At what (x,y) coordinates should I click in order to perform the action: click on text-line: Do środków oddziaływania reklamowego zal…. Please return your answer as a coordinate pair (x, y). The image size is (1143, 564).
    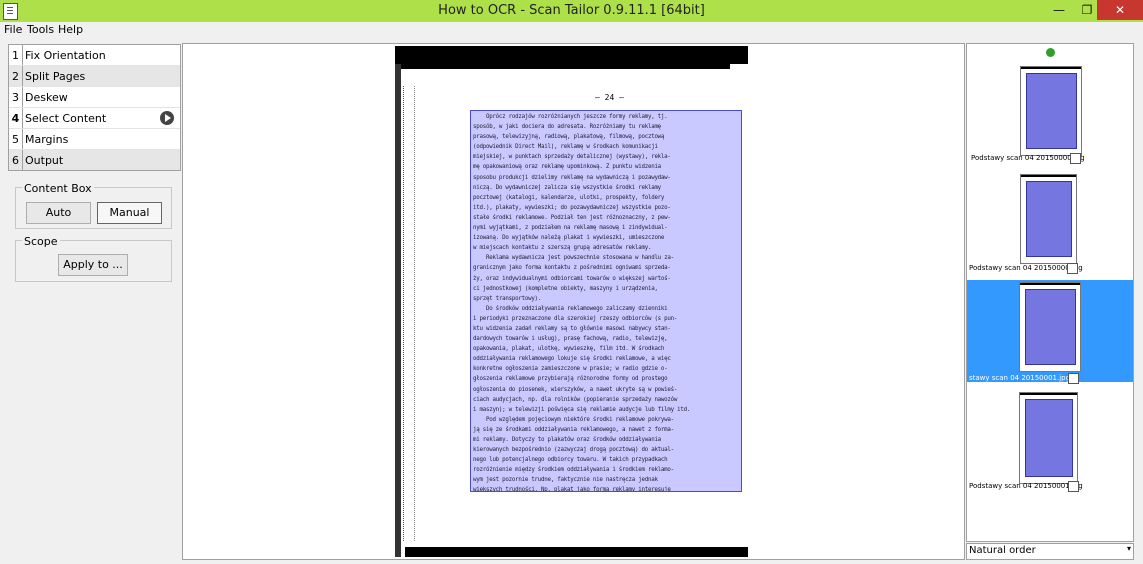
    Looking at the image, I should click on (570, 308).